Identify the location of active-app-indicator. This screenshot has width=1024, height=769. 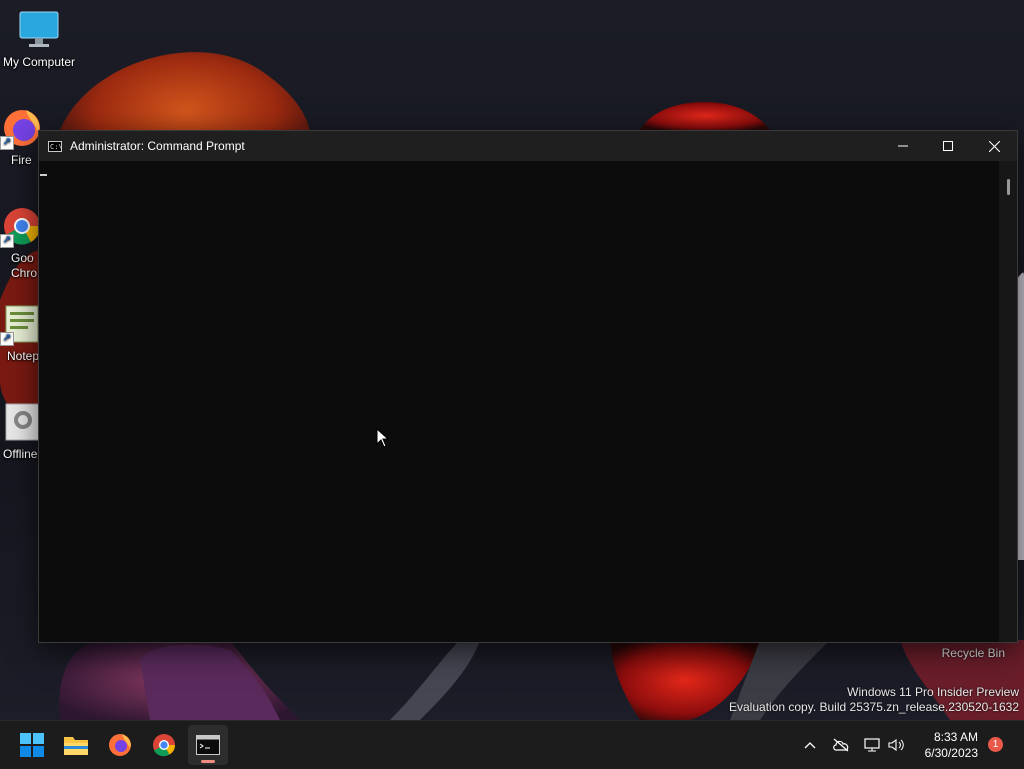
(208, 761).